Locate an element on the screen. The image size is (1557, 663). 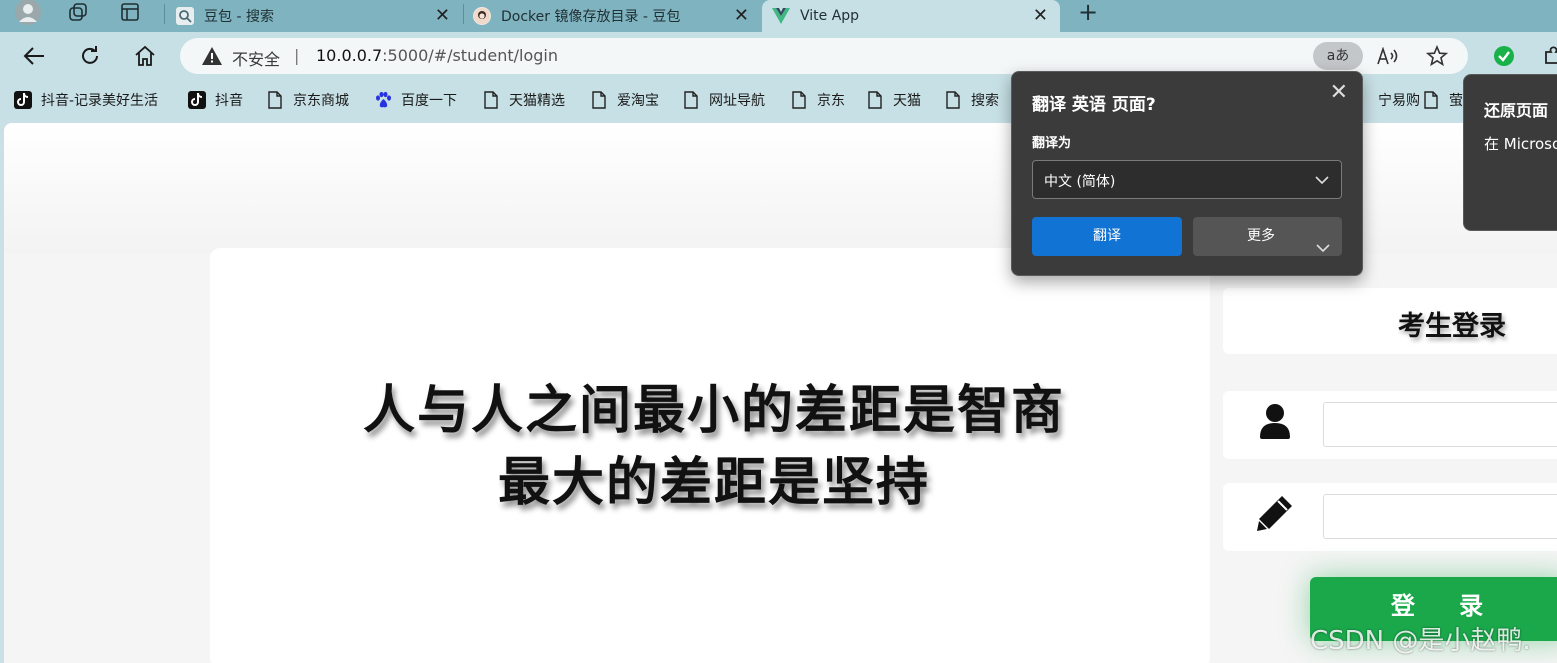
doubao-favicon-icon is located at coordinates (482, 16).